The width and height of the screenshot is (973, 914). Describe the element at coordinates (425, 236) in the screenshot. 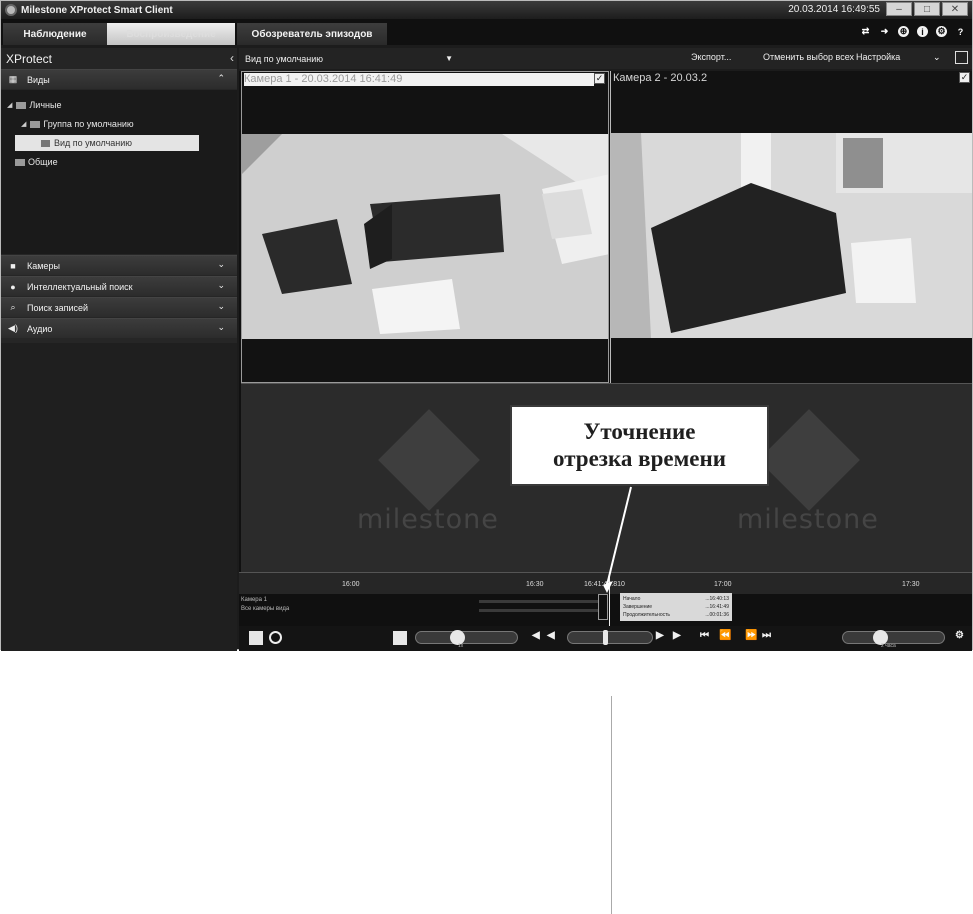

I see `camera-1-frame` at that location.